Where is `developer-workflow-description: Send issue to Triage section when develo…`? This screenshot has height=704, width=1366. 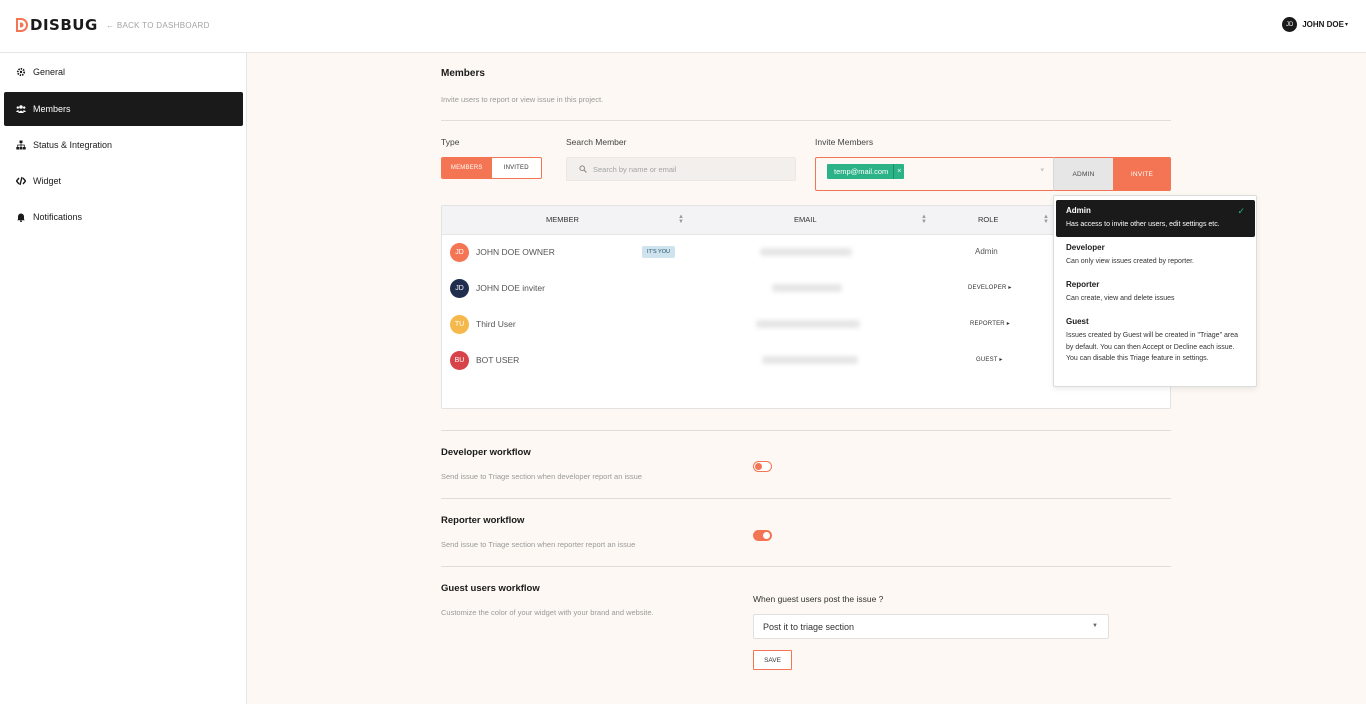
developer-workflow-description: Send issue to Triage section when develo… is located at coordinates (541, 476).